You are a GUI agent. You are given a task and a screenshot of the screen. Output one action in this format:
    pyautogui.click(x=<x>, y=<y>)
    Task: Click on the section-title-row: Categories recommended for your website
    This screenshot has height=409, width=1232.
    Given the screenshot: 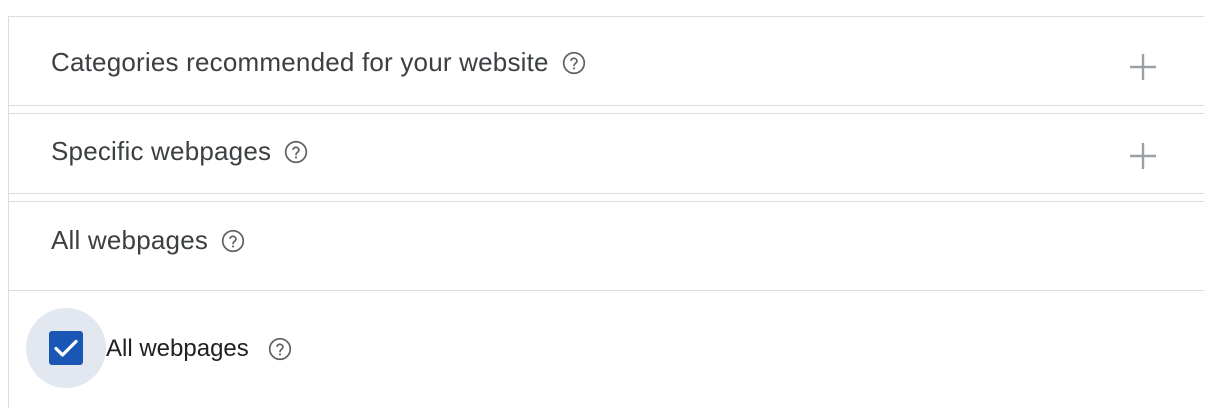 What is the action you would take?
    pyautogui.click(x=319, y=62)
    